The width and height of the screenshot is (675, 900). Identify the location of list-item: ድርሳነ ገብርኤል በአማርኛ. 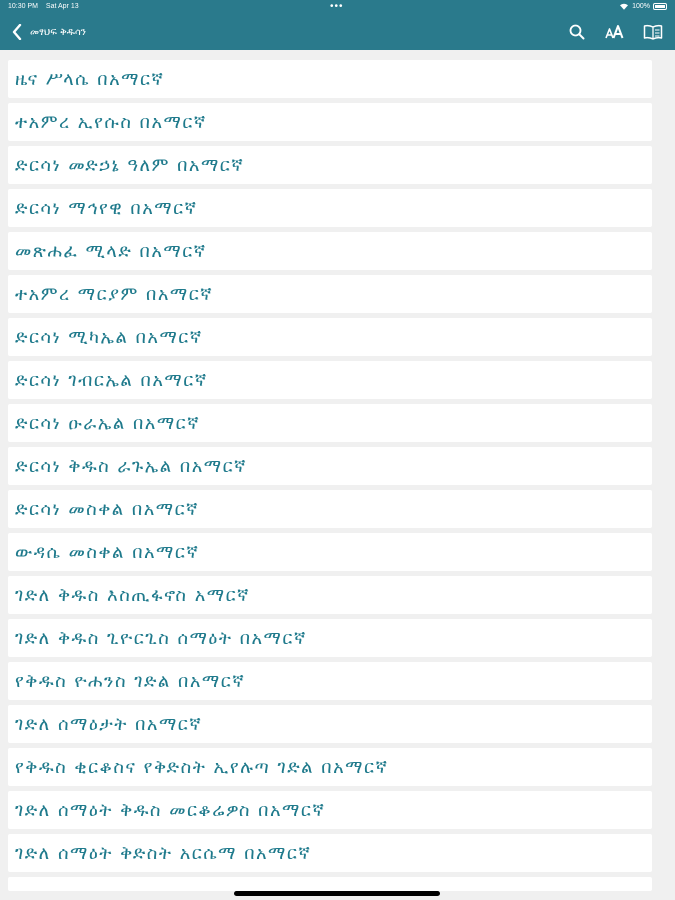
(330, 380).